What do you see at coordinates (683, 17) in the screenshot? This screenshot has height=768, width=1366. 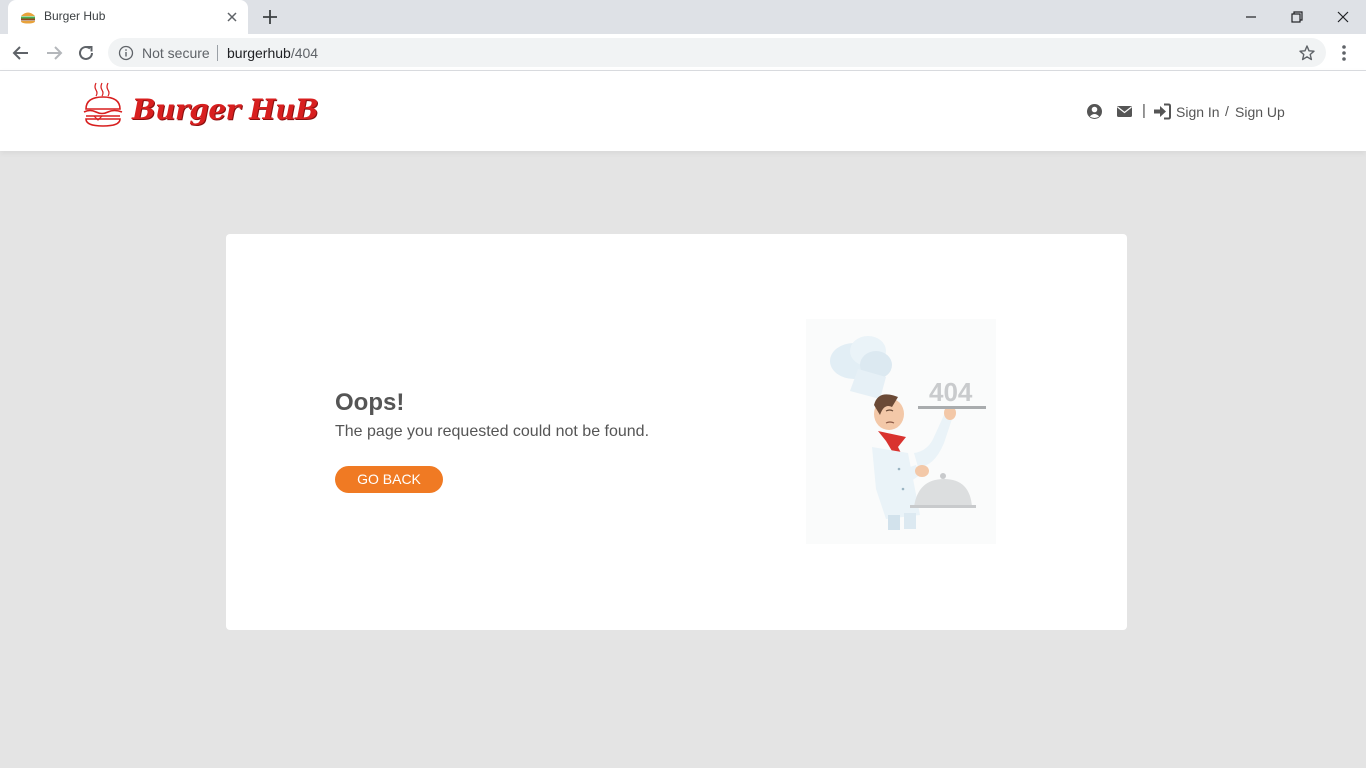 I see `browser-tabstrip: Burger Hub` at bounding box center [683, 17].